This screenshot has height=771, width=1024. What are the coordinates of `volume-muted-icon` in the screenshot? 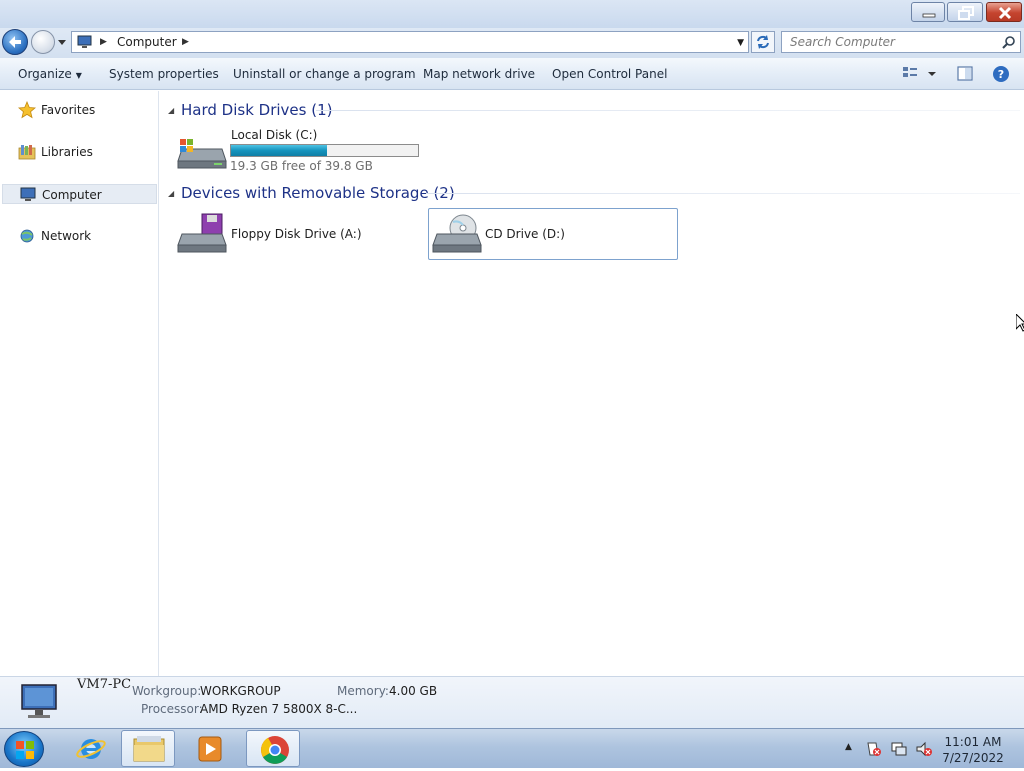 It's located at (924, 749).